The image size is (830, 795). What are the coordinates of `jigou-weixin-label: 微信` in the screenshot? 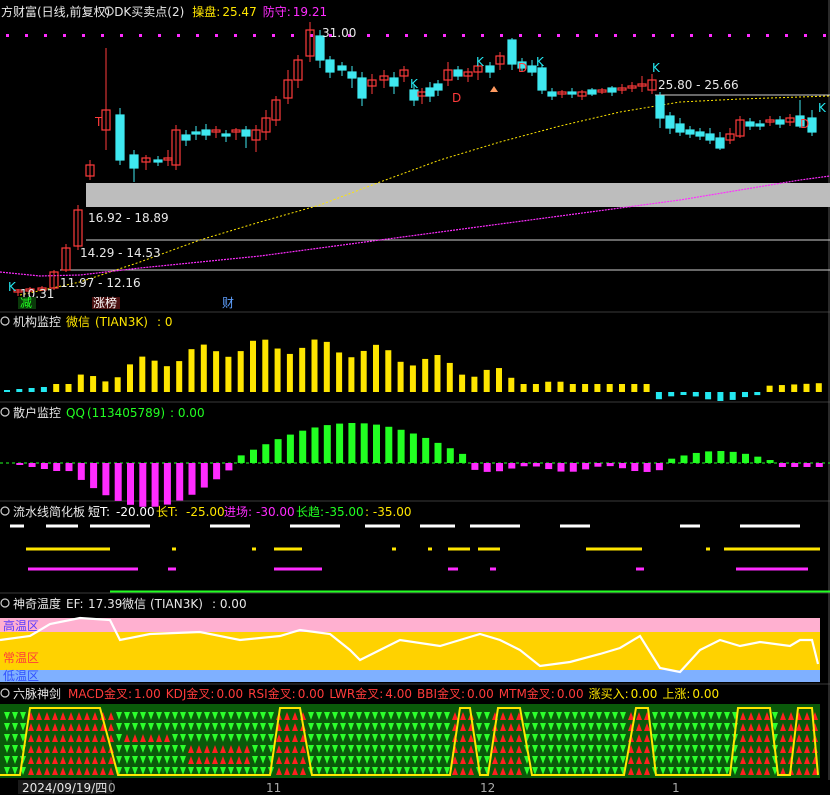 It's located at (78, 322).